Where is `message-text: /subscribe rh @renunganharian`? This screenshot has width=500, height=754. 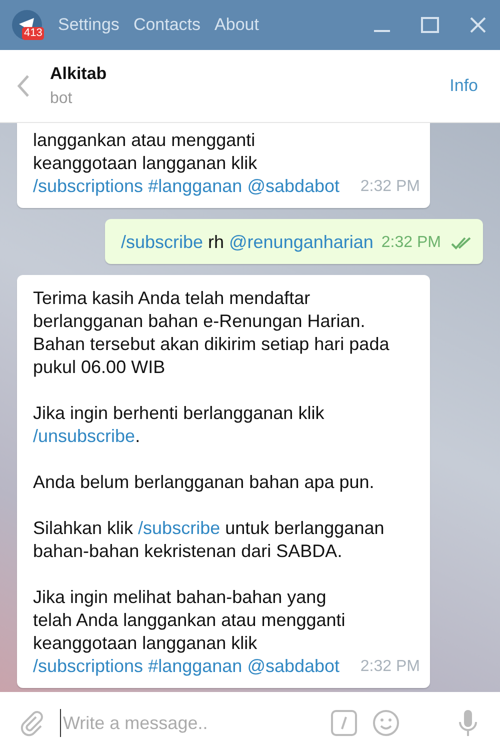 message-text: /subscribe rh @renunganharian is located at coordinates (247, 242).